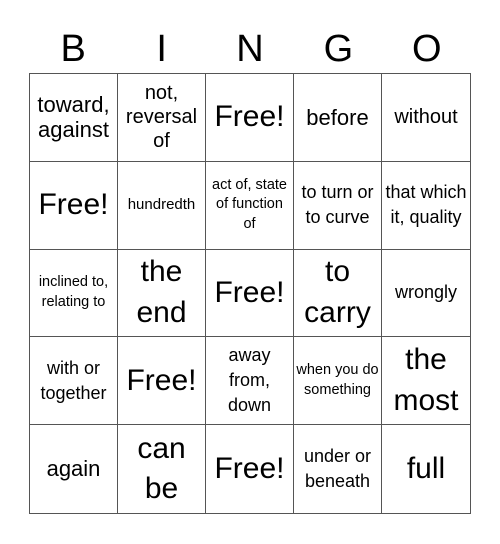 The width and height of the screenshot is (500, 544). I want to click on cell-text: to carry, so click(337, 292).